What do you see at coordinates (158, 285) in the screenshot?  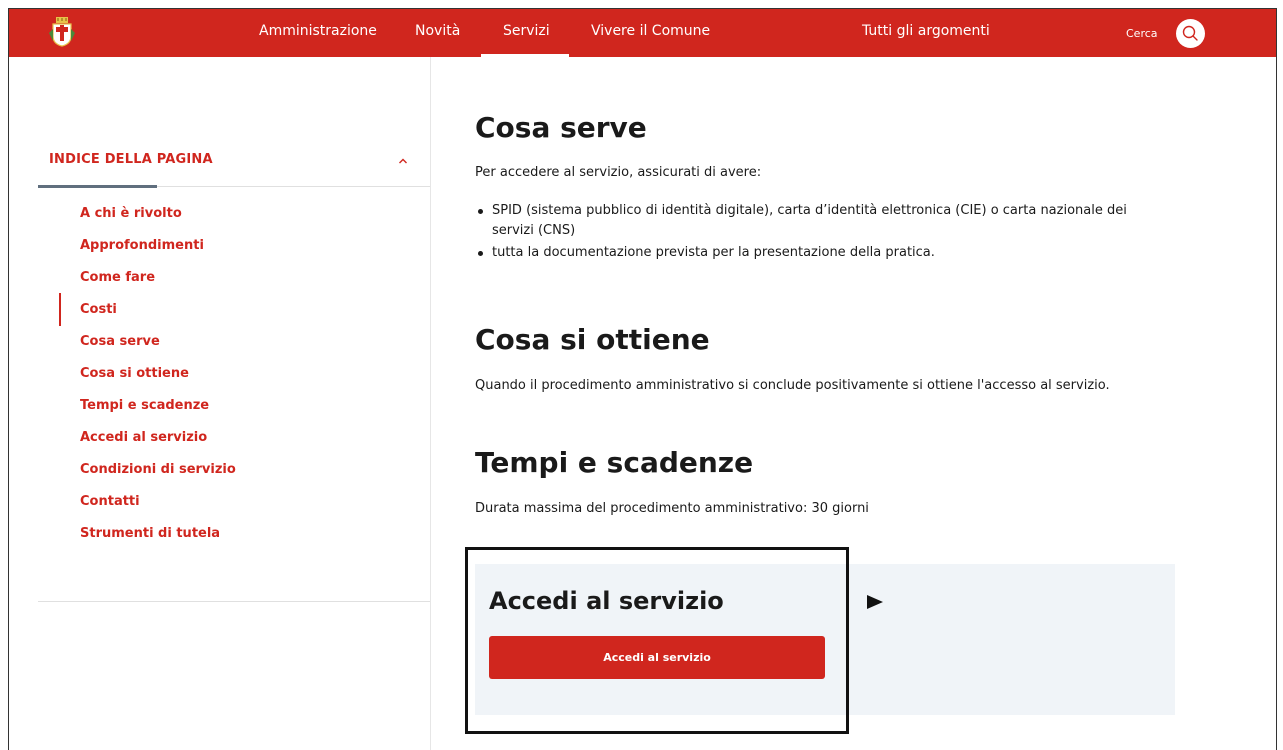 I see `page-index-item-come-fare: Come fare` at bounding box center [158, 285].